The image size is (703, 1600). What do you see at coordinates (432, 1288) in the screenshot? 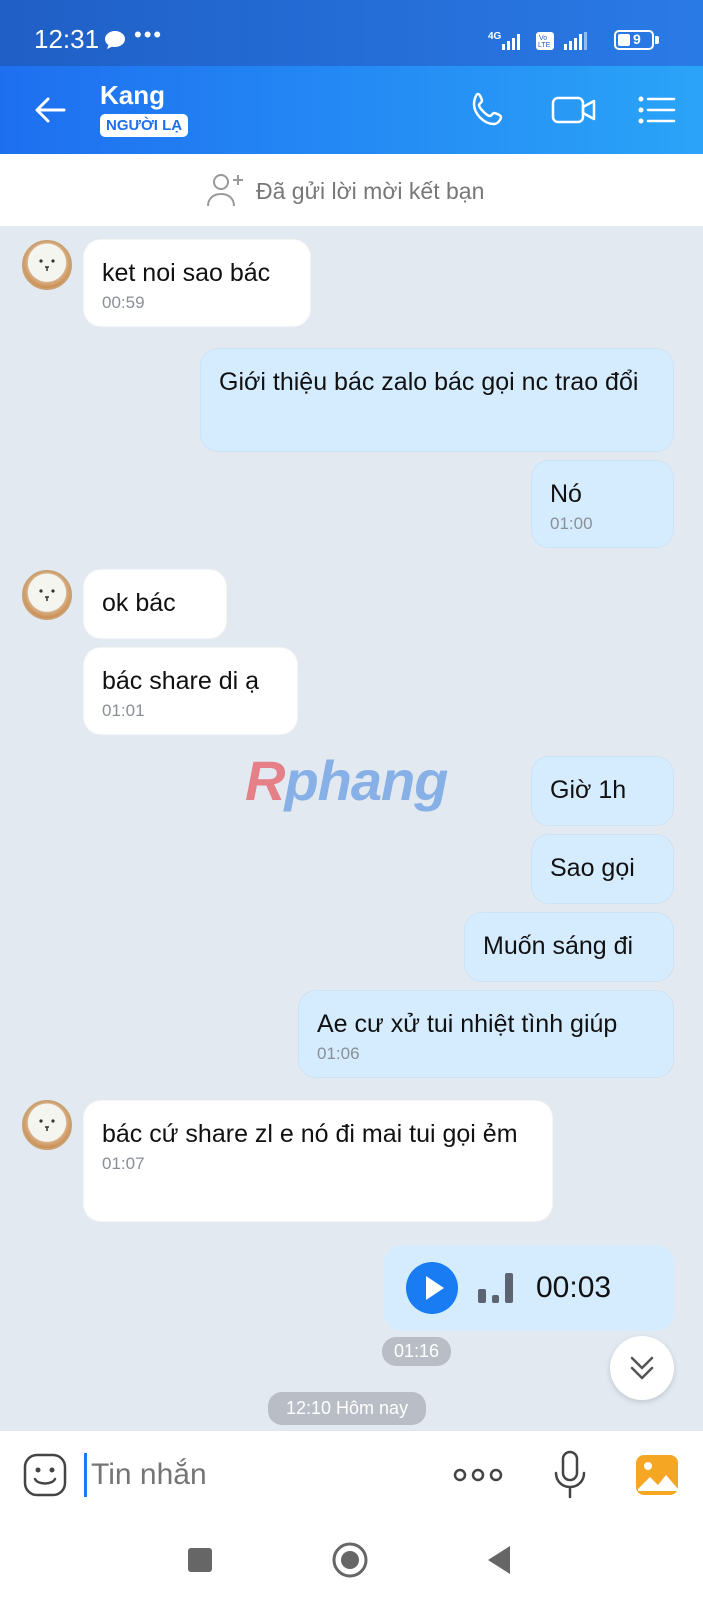
I see `play-button` at bounding box center [432, 1288].